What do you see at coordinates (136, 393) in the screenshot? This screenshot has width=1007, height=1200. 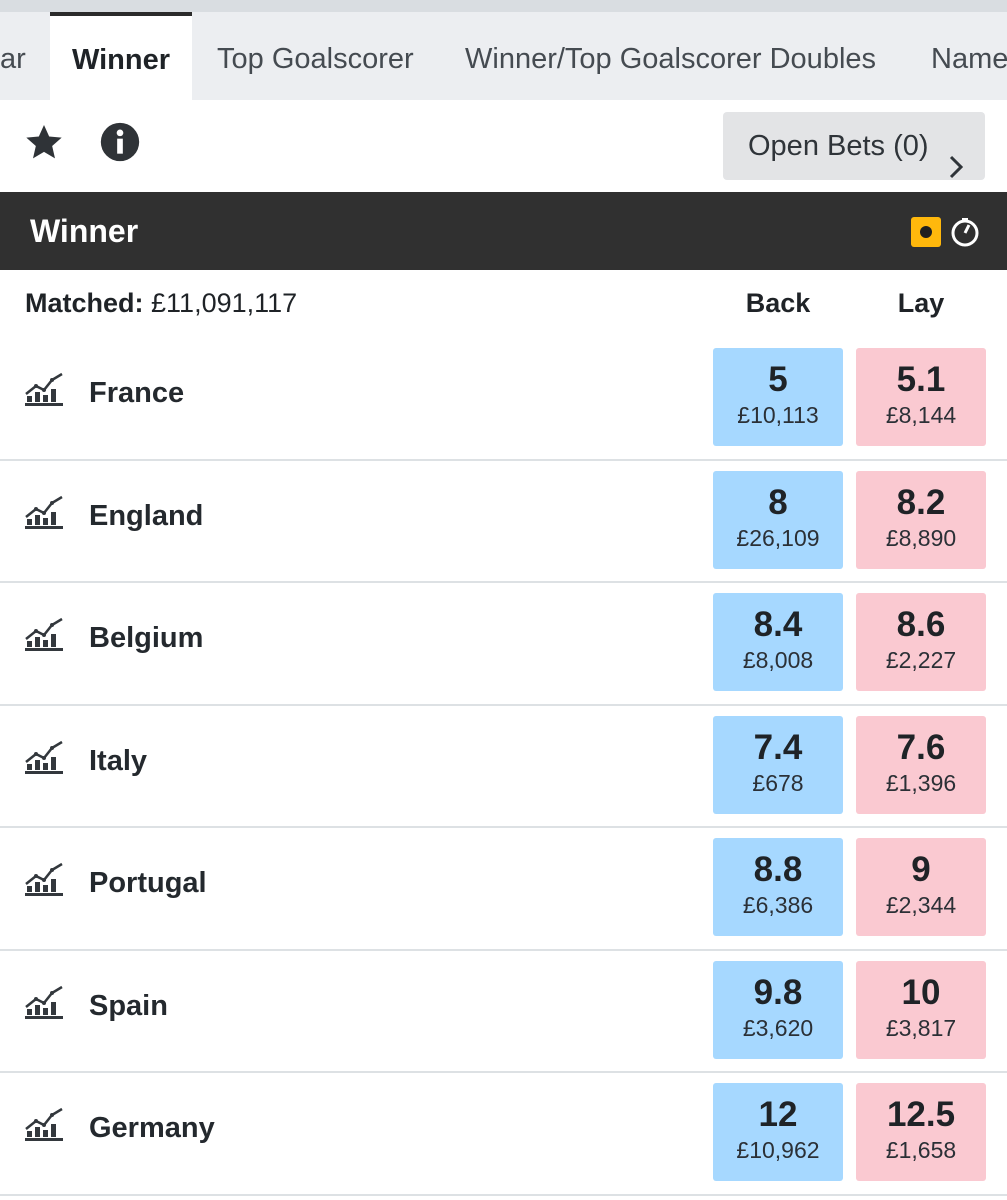 I see `runner-name: France` at bounding box center [136, 393].